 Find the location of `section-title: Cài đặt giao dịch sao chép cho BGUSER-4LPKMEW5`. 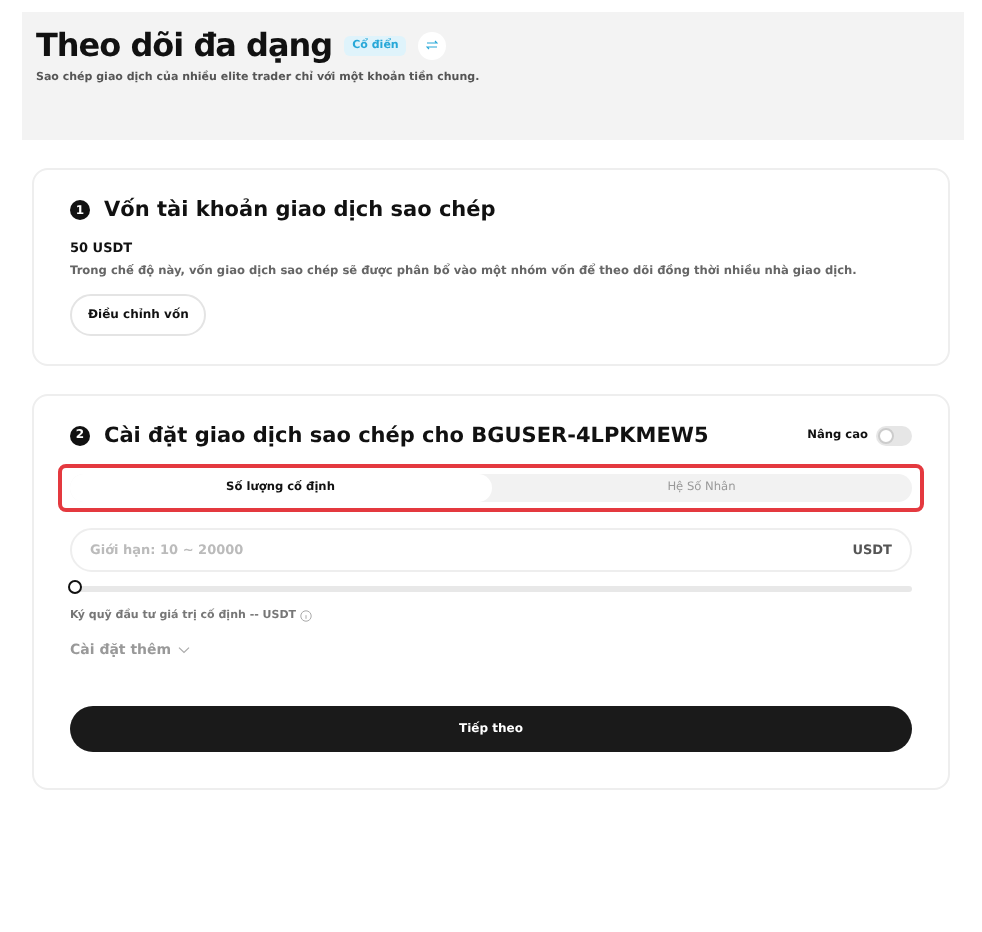

section-title: Cài đặt giao dịch sao chép cho BGUSER-4LPKMEW5 is located at coordinates (406, 435).